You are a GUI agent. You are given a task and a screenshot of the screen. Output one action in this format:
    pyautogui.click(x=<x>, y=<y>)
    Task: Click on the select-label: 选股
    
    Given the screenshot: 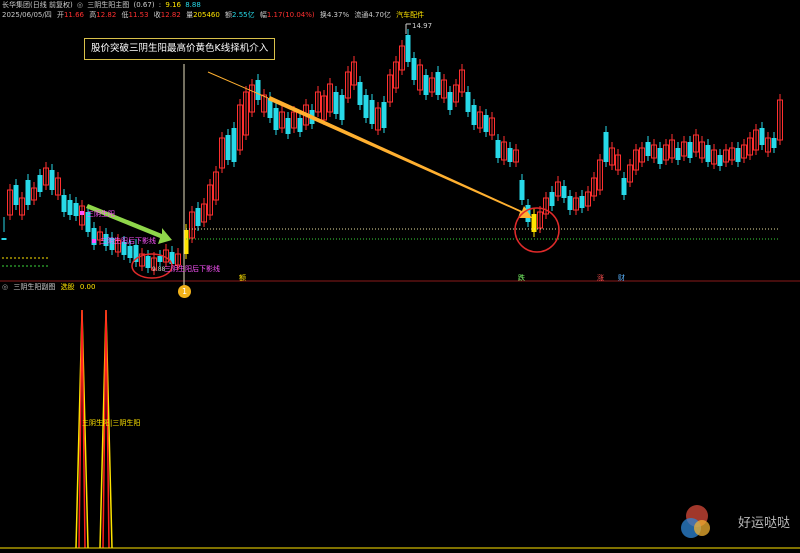 What is the action you would take?
    pyautogui.click(x=67, y=287)
    